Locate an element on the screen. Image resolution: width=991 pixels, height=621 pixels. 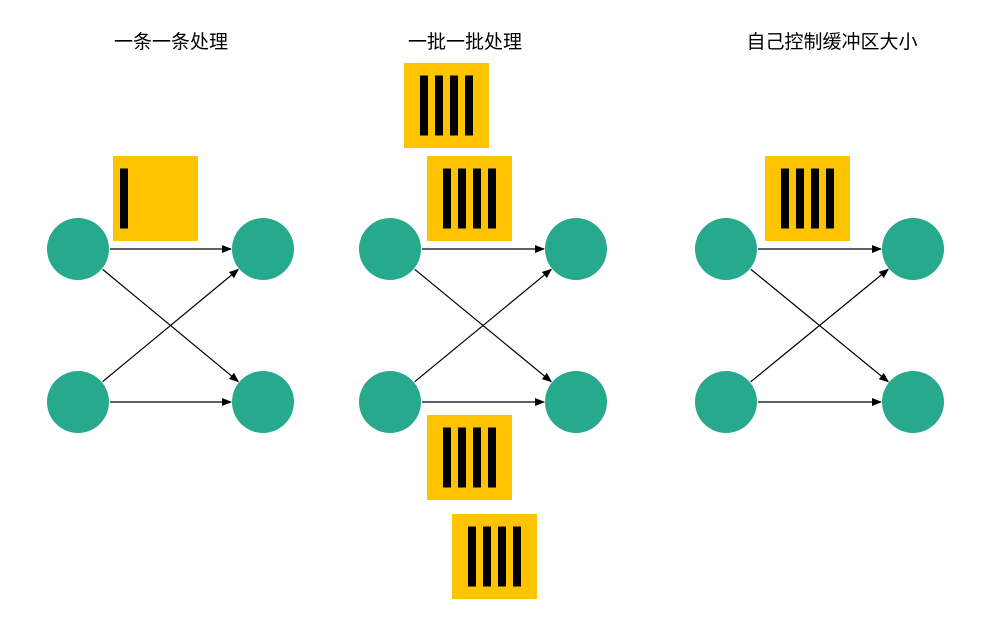
panel-title-batch: 一批一批处理 is located at coordinates (465, 42).